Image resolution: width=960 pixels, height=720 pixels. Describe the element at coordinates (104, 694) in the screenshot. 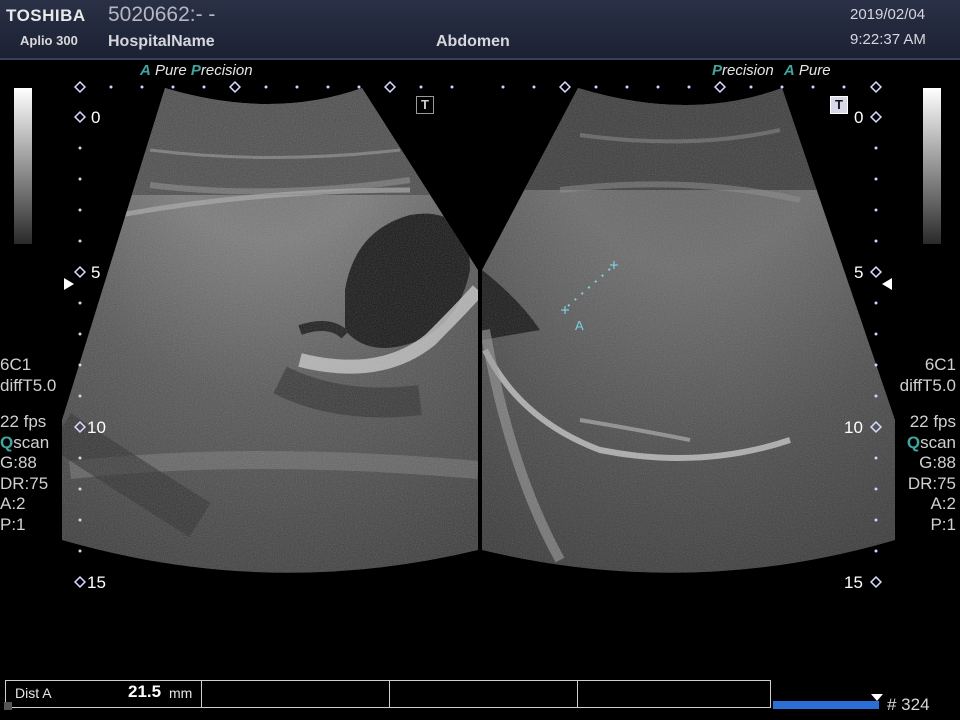

I see `measurement-cell: Dist A 21.5 mm` at that location.